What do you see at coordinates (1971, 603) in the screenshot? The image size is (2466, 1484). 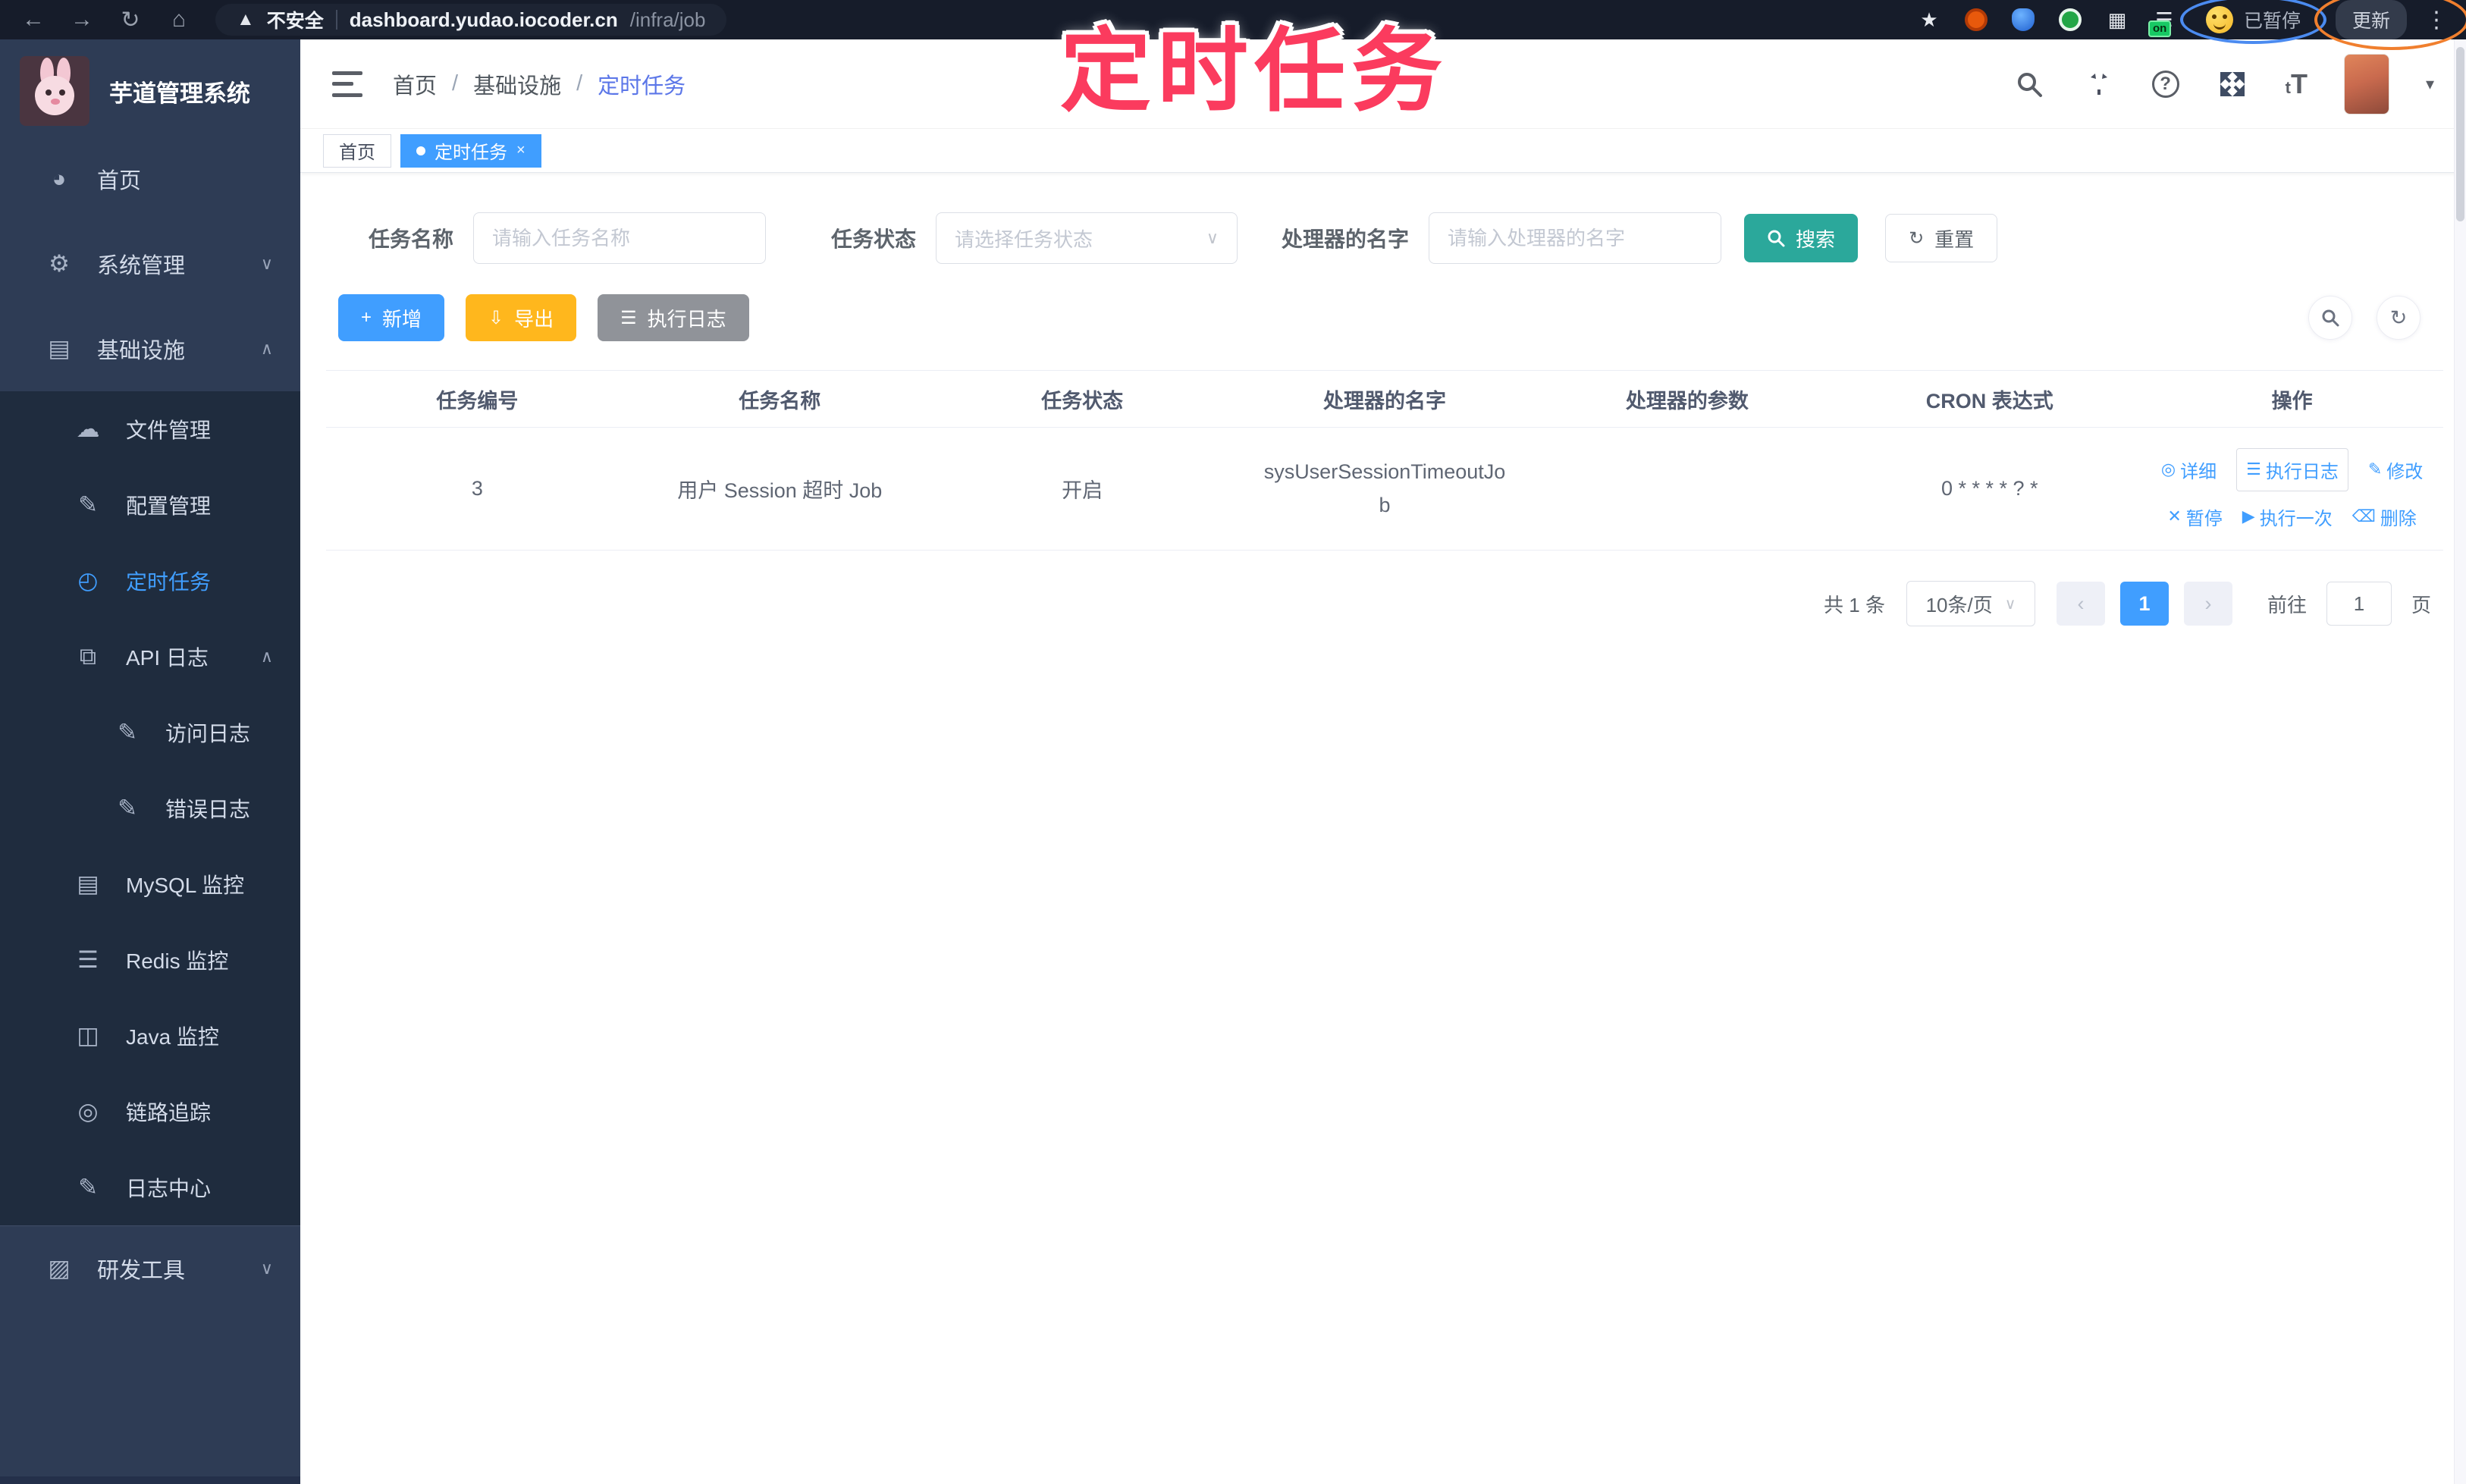 I see `page-size-select: 10条/页 ∨` at bounding box center [1971, 603].